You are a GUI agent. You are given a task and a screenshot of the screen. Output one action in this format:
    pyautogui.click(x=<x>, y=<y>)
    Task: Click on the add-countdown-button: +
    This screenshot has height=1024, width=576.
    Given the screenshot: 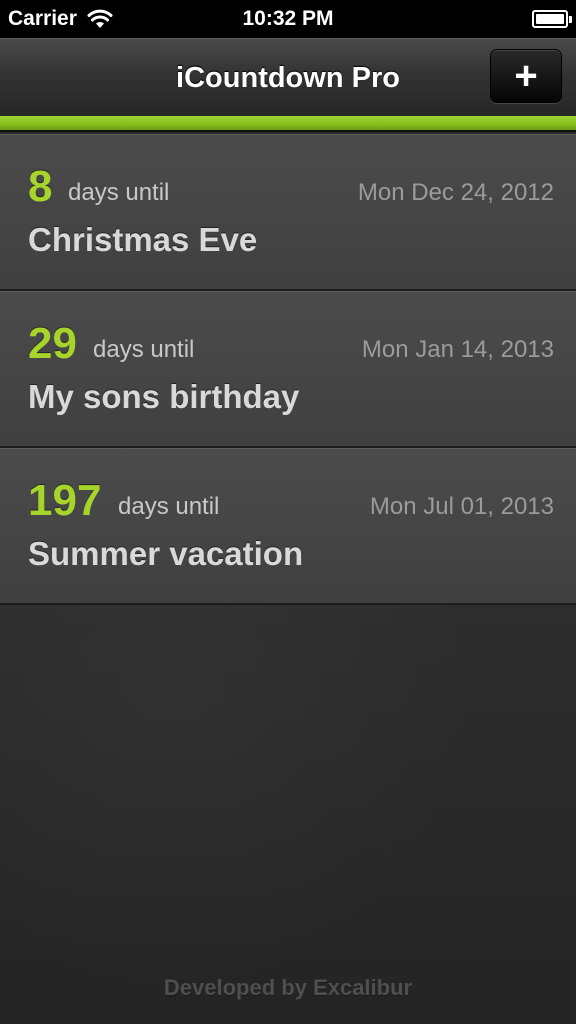 What is the action you would take?
    pyautogui.click(x=526, y=76)
    